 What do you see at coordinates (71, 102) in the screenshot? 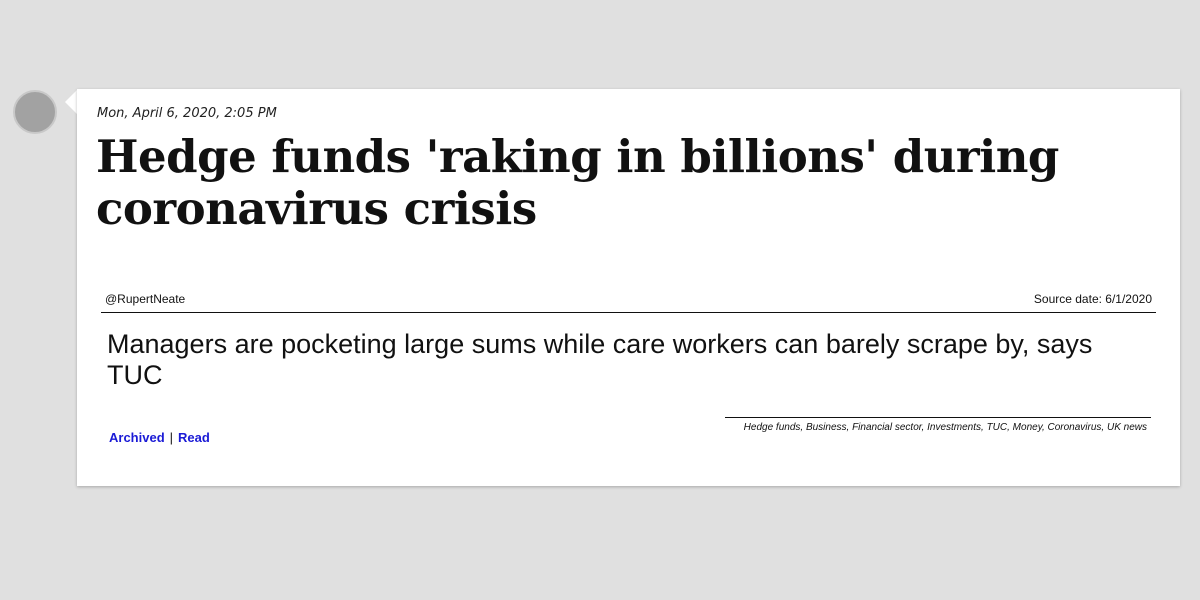
I see `card-pointer` at bounding box center [71, 102].